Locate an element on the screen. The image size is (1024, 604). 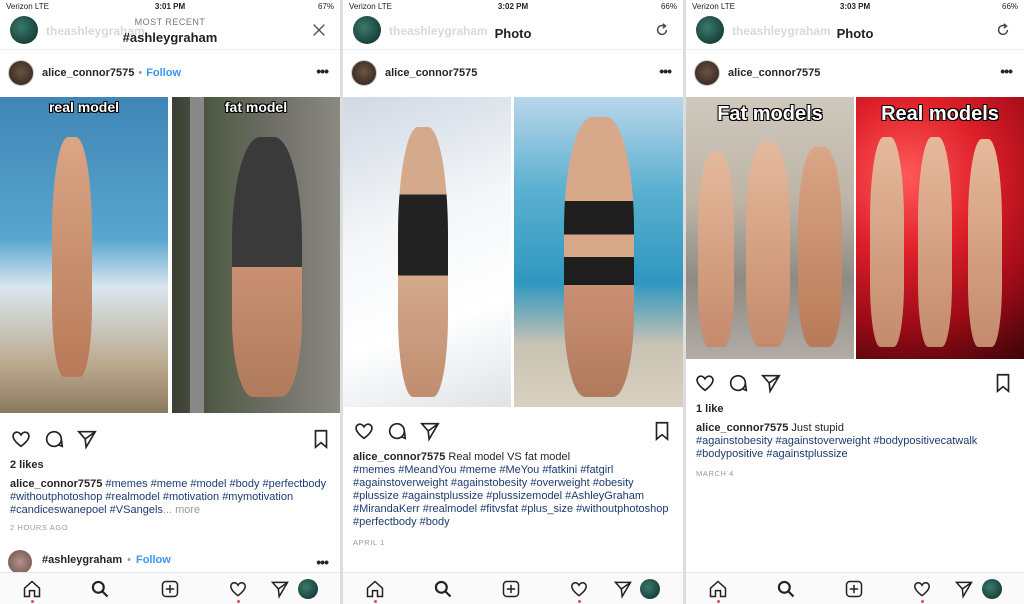
next-post-username: #ashleygraham is located at coordinates (82, 560).